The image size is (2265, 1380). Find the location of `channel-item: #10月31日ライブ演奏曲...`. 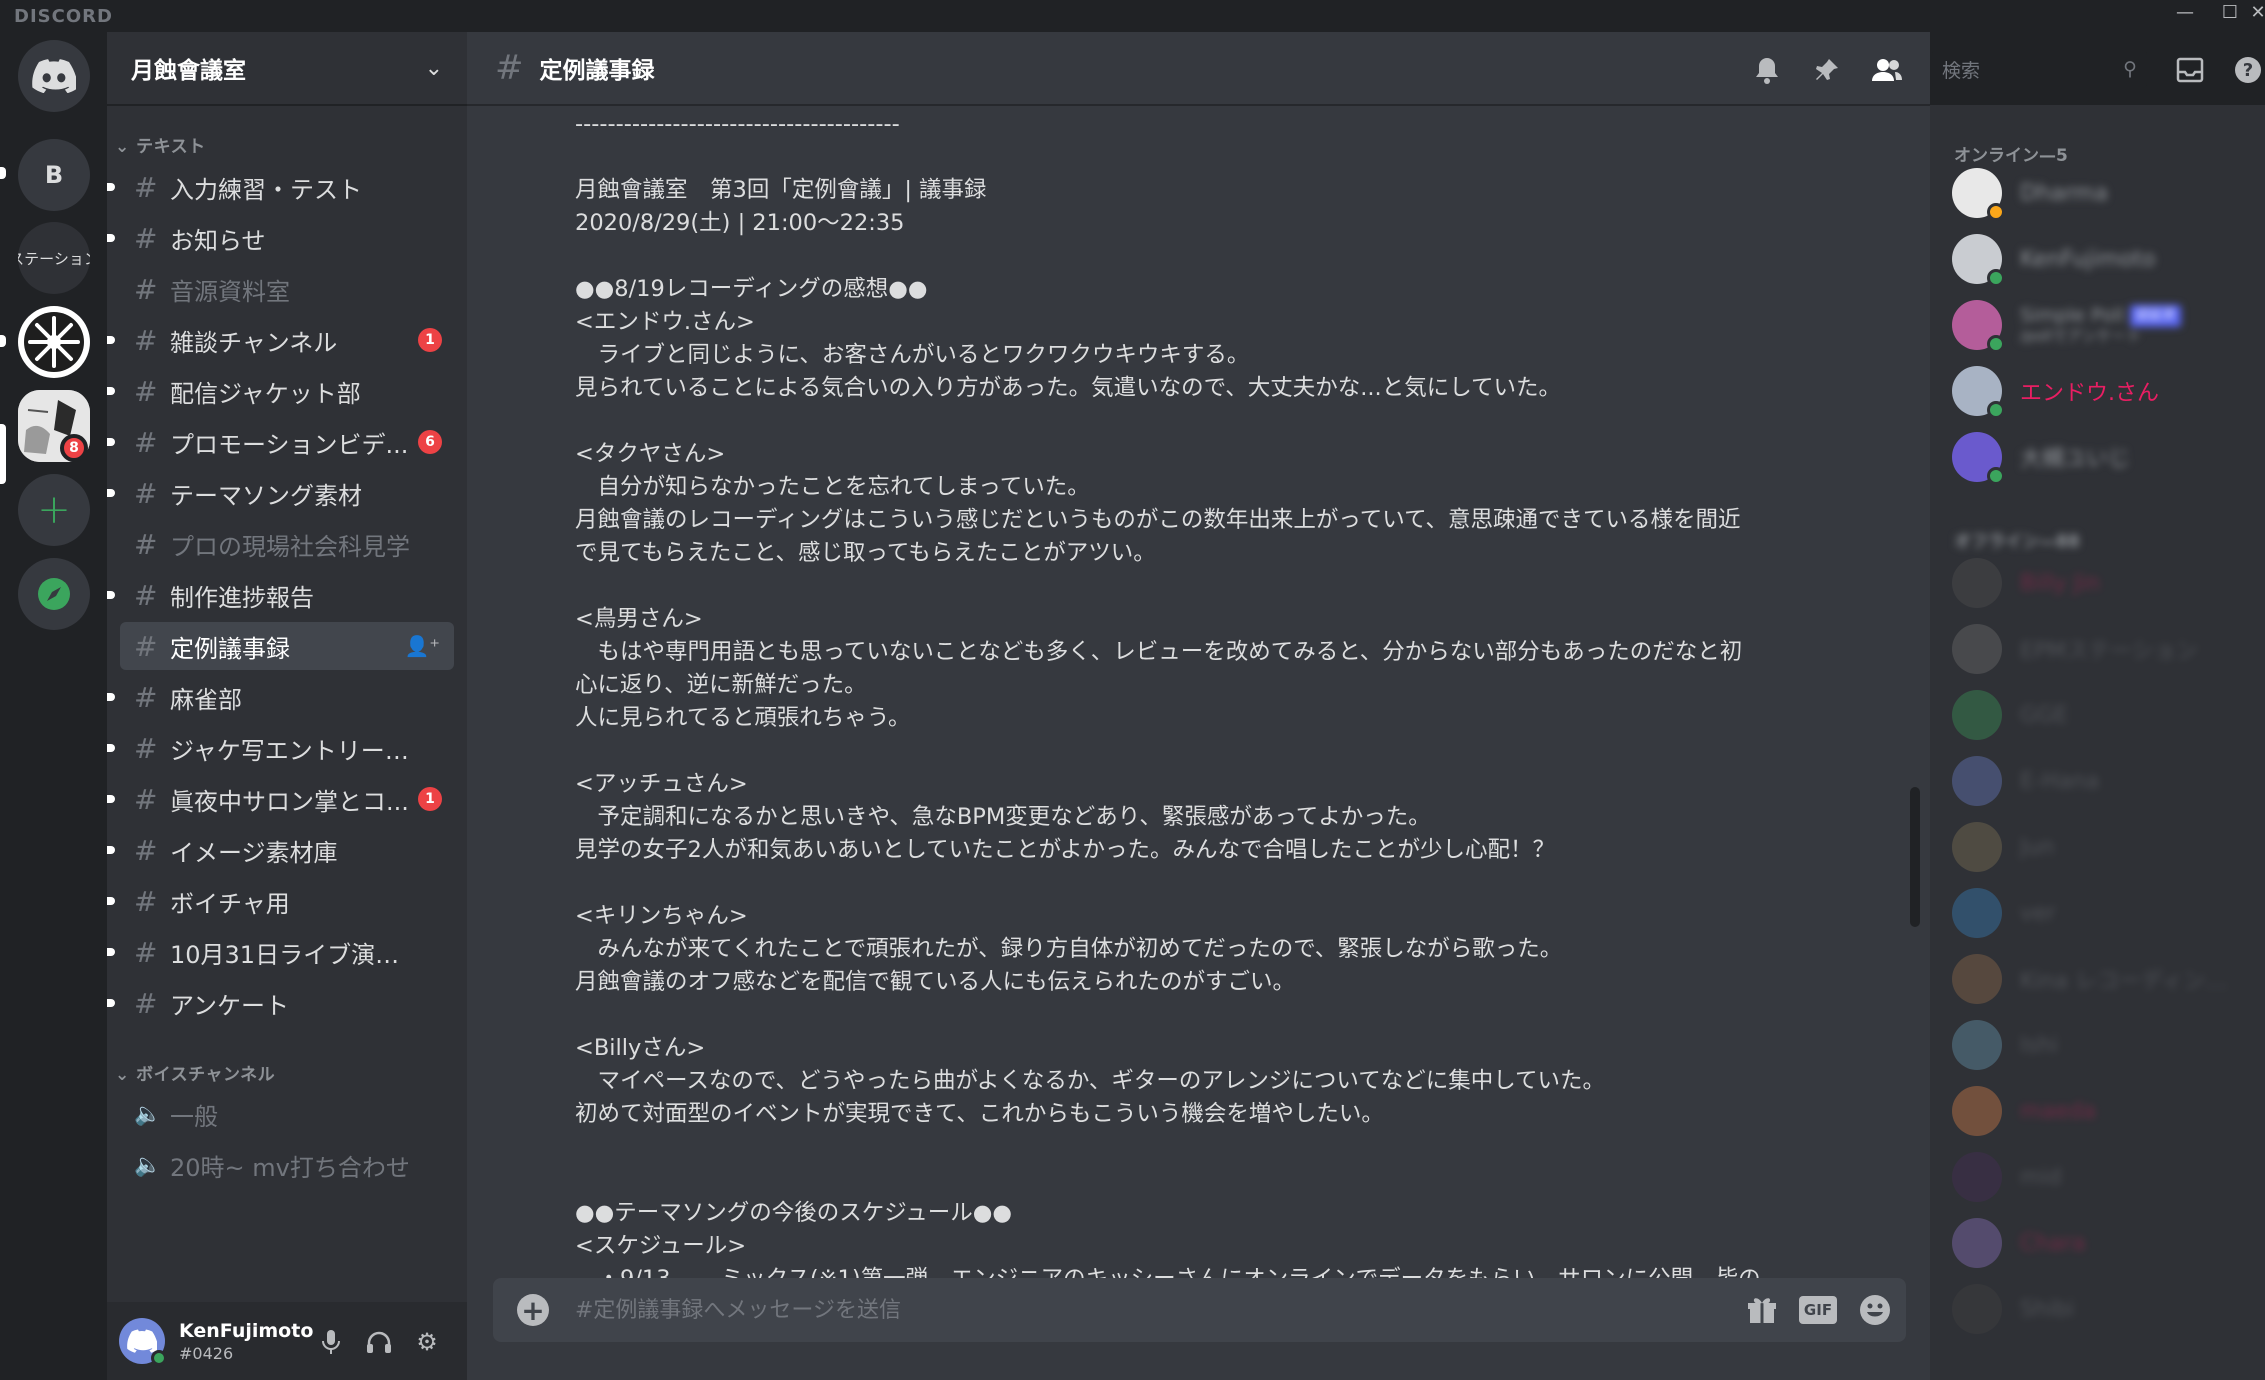

channel-item: #10月31日ライブ演奏曲... is located at coordinates (280, 952).